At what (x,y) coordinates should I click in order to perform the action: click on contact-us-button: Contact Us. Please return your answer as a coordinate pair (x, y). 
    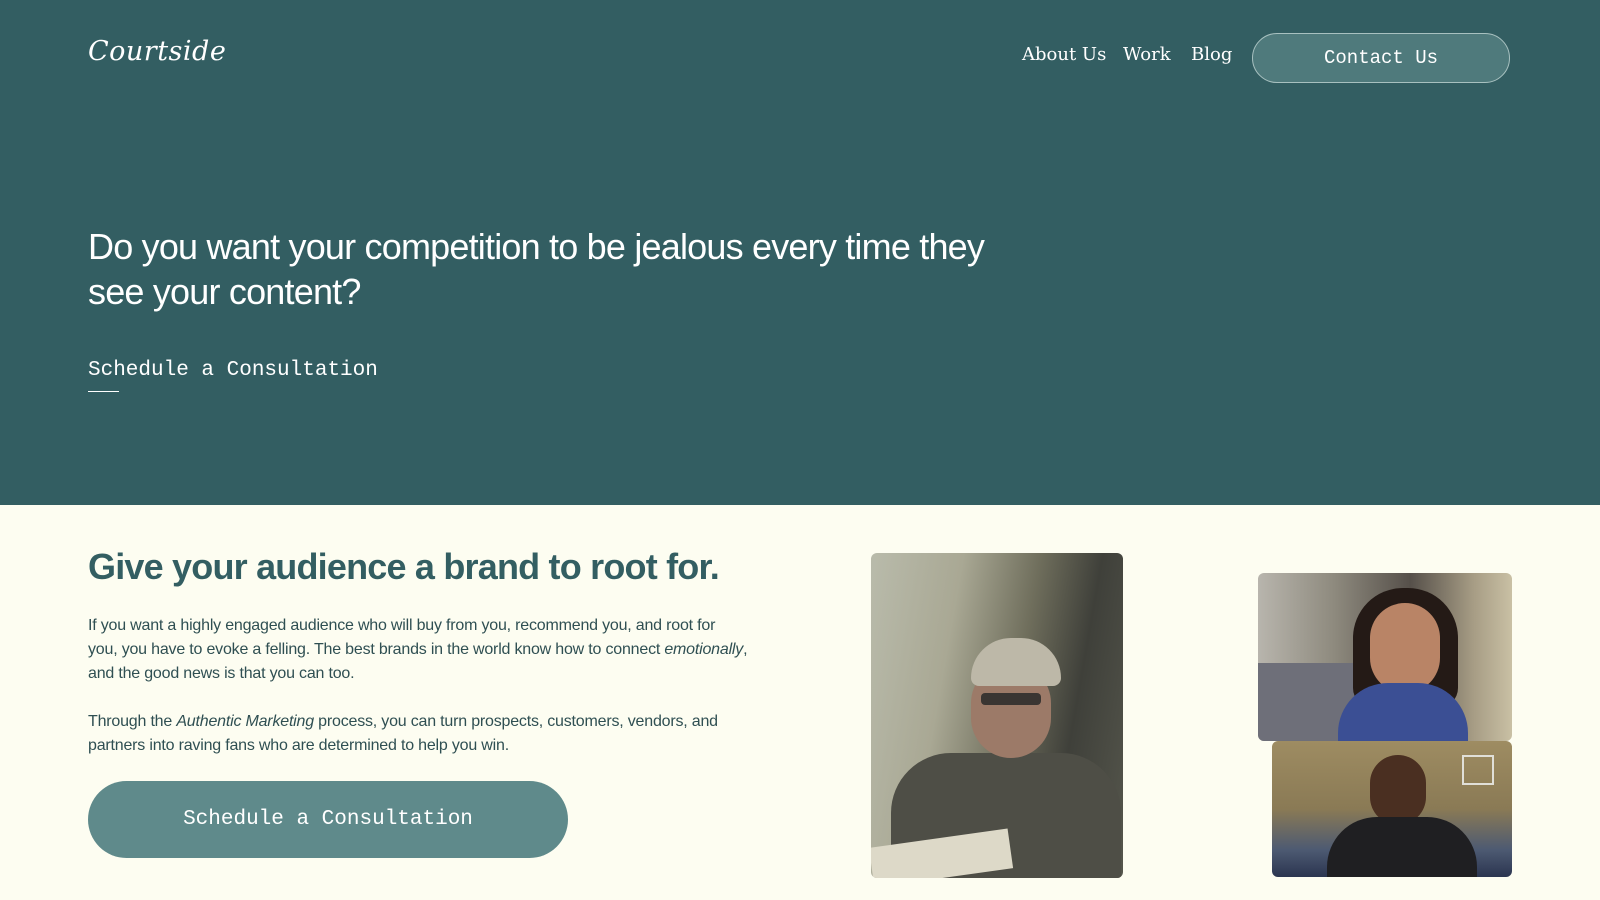
    Looking at the image, I should click on (1381, 58).